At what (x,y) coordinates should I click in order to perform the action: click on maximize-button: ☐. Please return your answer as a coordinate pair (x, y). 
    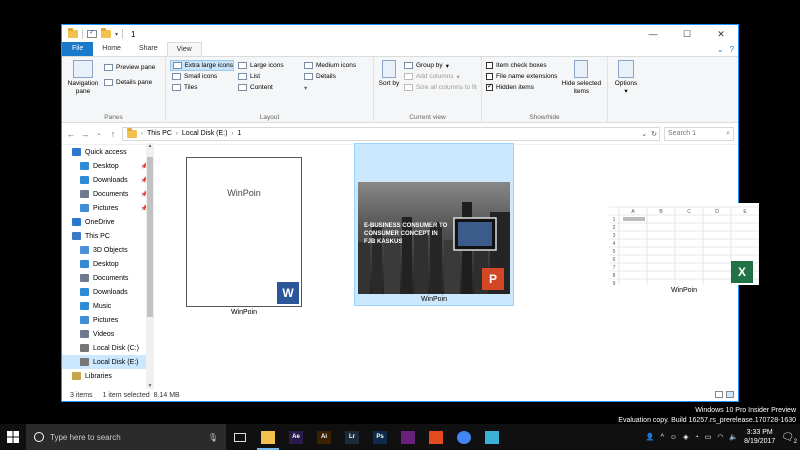
    Looking at the image, I should click on (687, 34).